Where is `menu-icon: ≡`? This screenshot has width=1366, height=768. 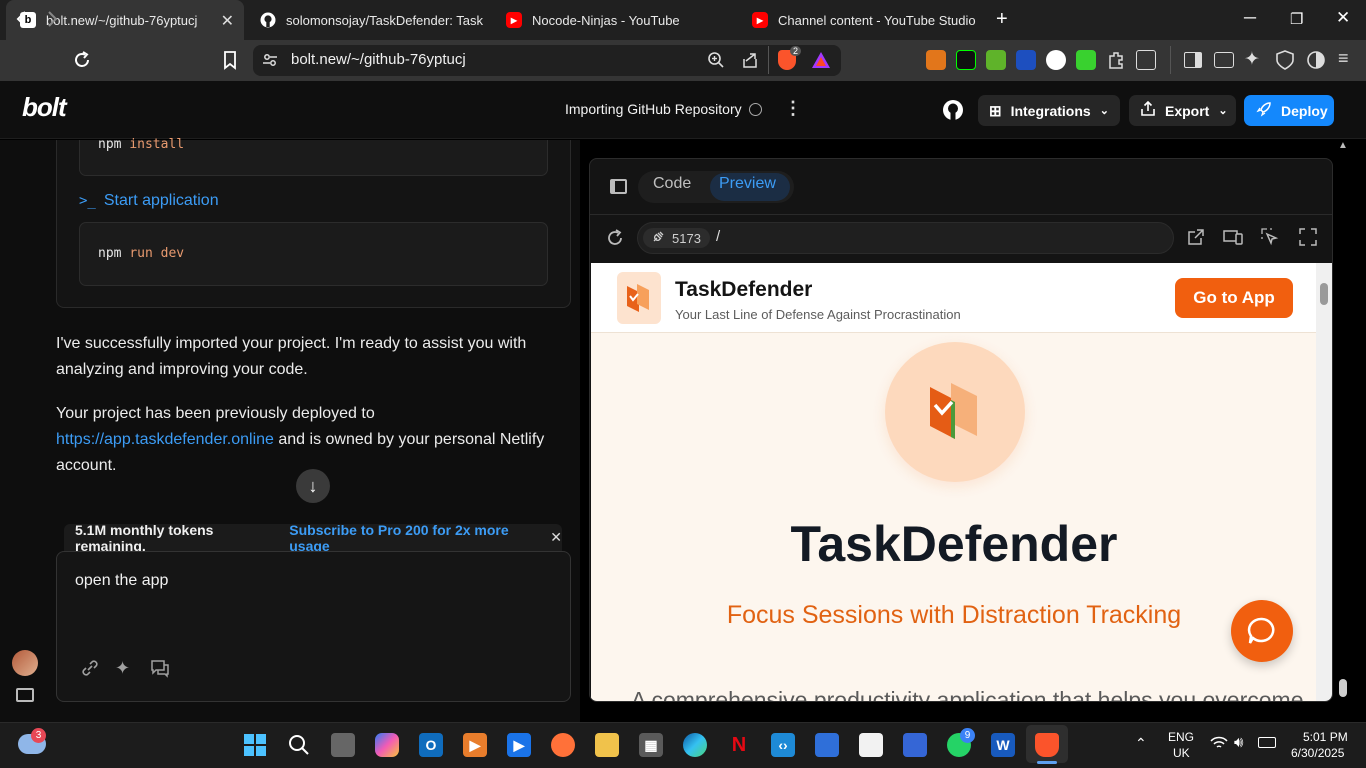
menu-icon: ≡ is located at coordinates (1343, 58).